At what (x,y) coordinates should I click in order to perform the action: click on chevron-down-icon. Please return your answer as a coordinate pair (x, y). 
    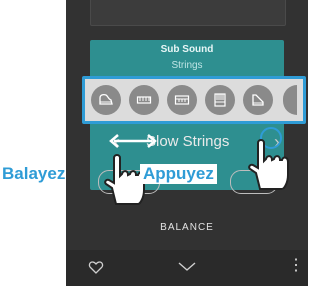
    Looking at the image, I should click on (187, 267).